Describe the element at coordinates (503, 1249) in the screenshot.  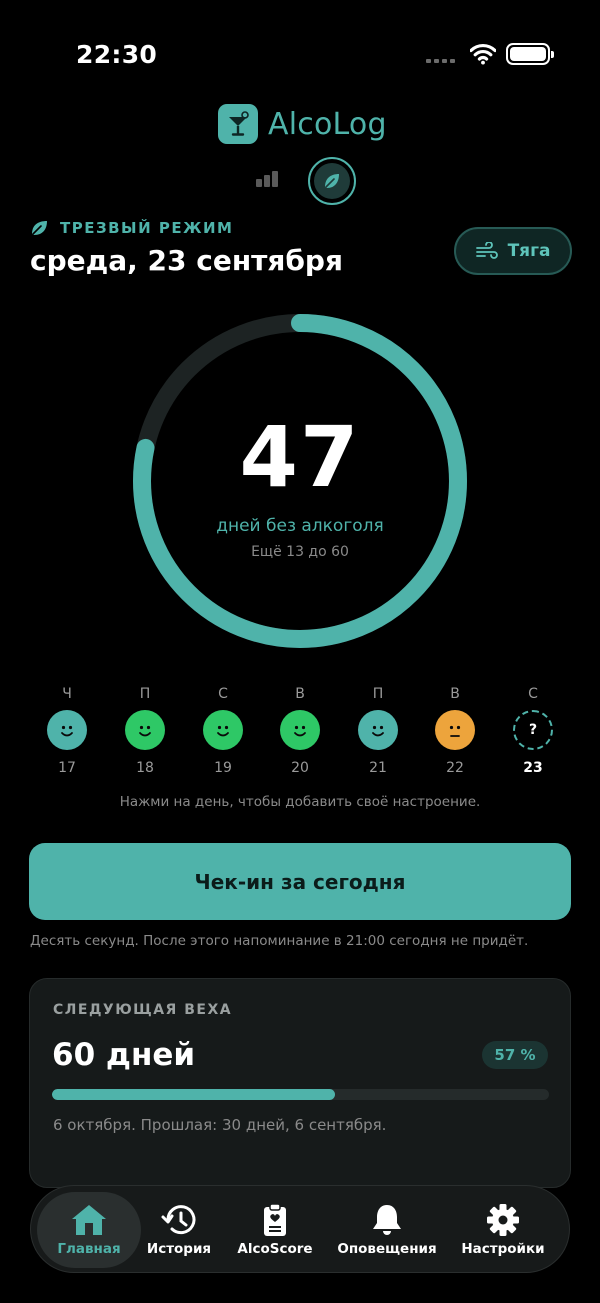
I see `tab-label: Настройки` at that location.